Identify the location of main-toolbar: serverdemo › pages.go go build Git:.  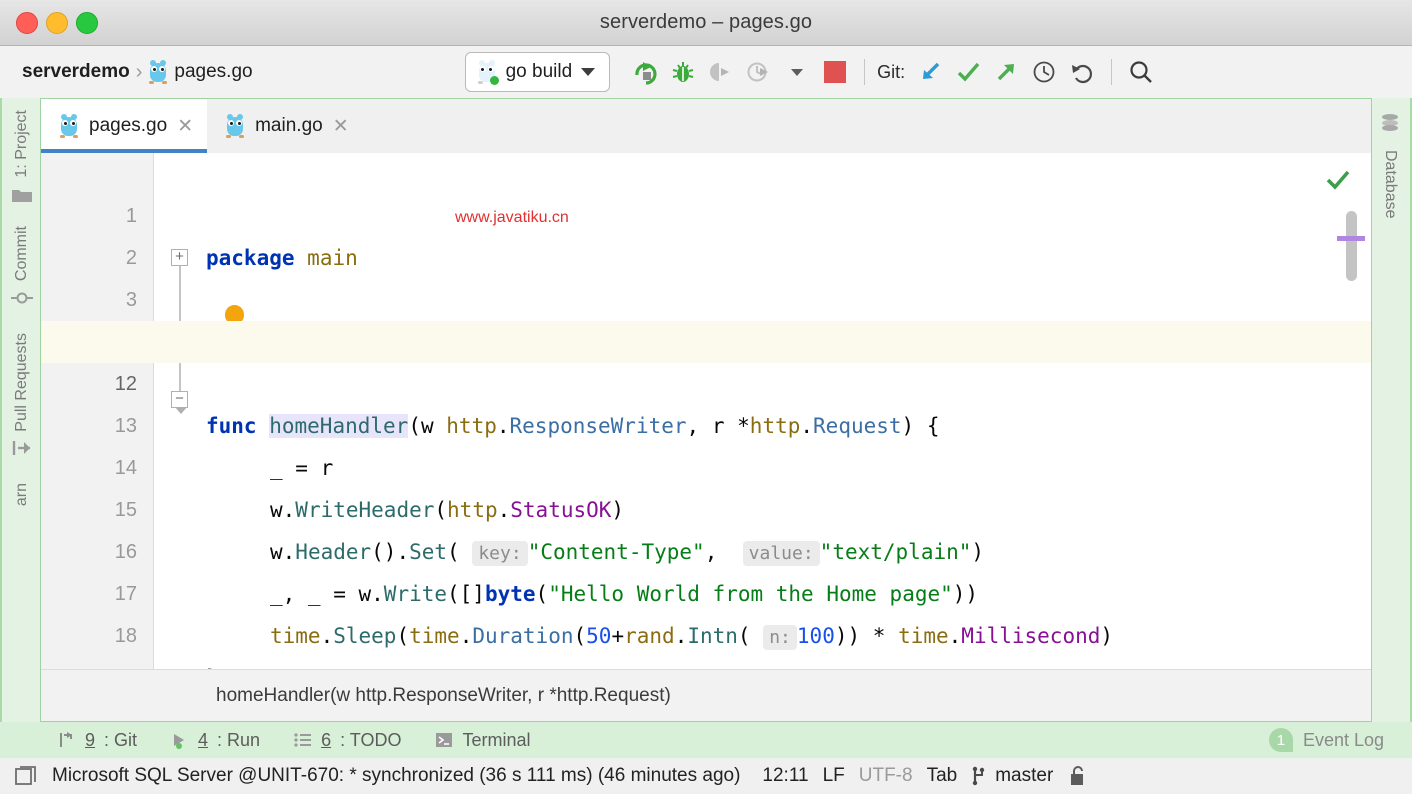
(706, 72).